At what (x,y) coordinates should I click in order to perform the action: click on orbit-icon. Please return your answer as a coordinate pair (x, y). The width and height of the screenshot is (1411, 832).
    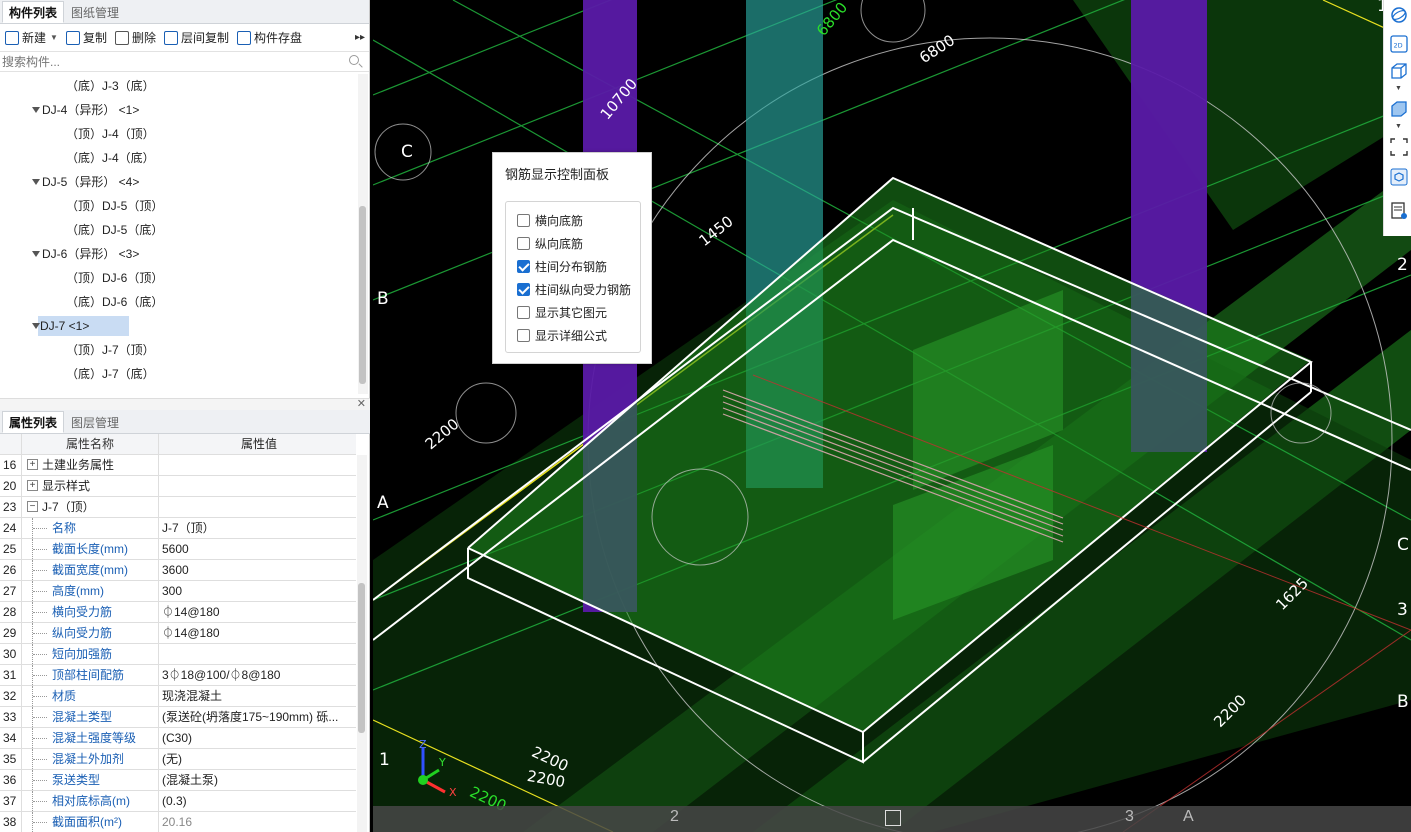
    Looking at the image, I should click on (1399, 15).